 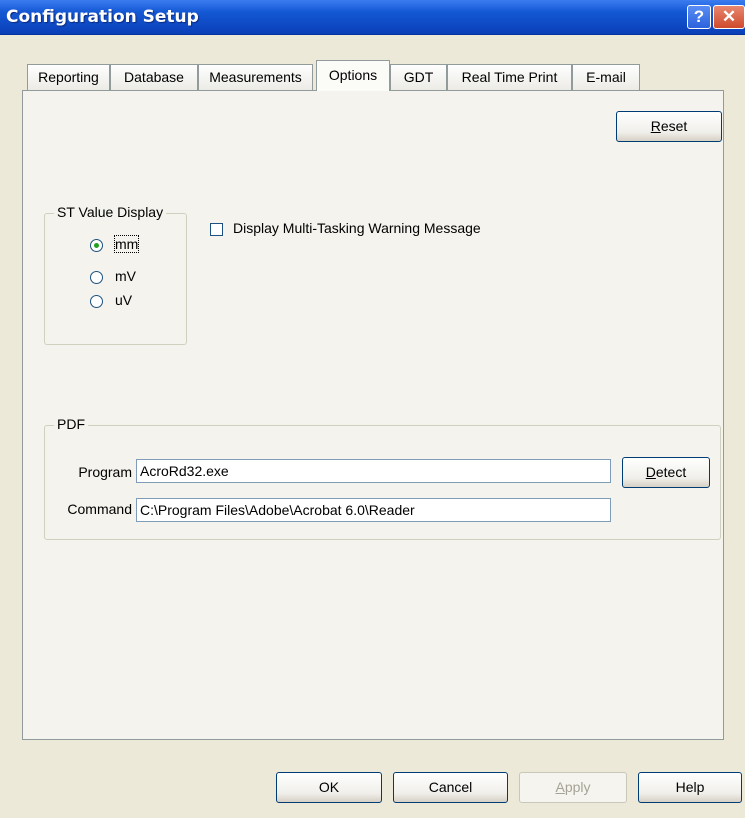 What do you see at coordinates (509, 77) in the screenshot?
I see `tab-real-time-print: Real Time Print` at bounding box center [509, 77].